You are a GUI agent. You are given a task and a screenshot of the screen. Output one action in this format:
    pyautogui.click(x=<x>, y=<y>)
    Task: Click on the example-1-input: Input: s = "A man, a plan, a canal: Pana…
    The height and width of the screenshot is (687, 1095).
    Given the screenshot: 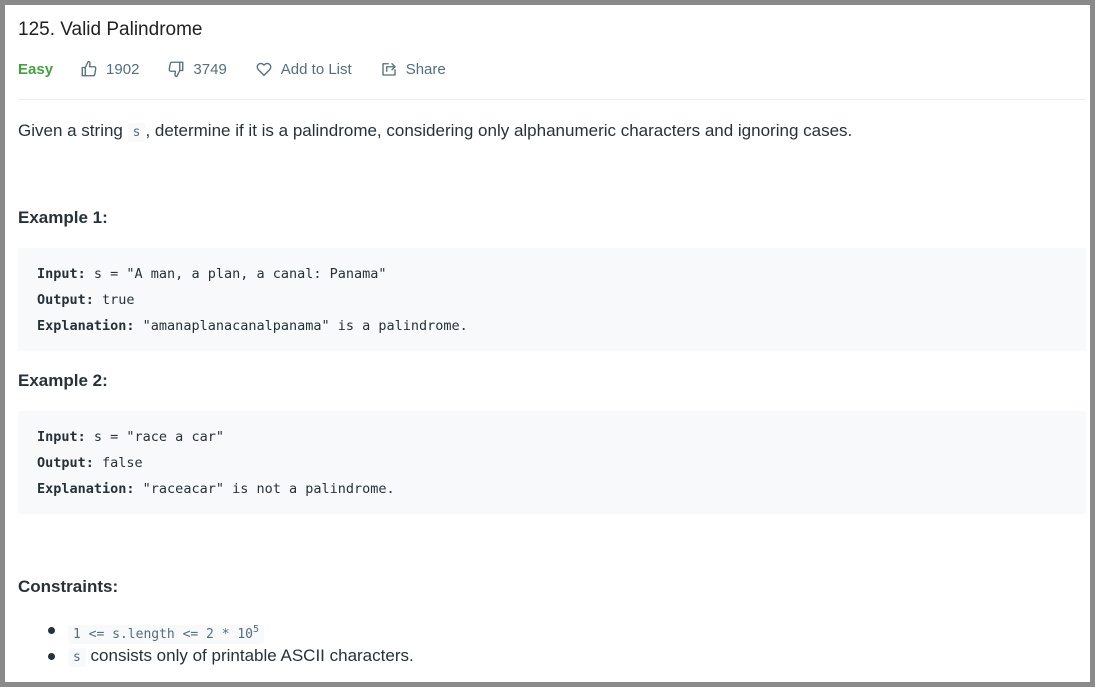 What is the action you would take?
    pyautogui.click(x=561, y=274)
    